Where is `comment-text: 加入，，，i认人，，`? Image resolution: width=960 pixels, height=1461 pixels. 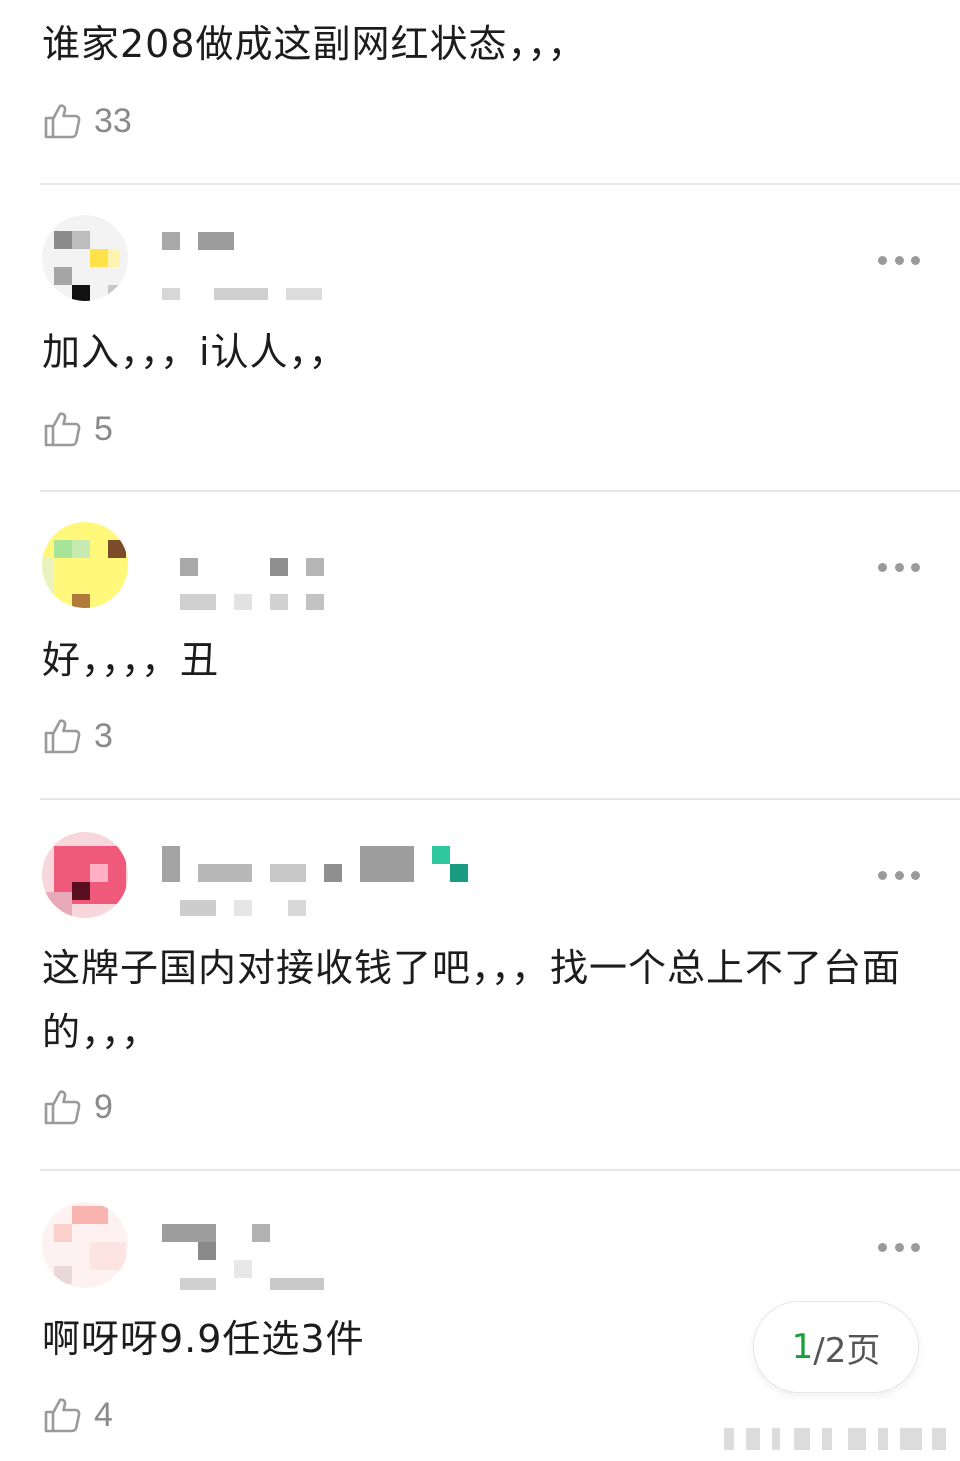
comment-text: 加入，，，i认人，， is located at coordinates (195, 352).